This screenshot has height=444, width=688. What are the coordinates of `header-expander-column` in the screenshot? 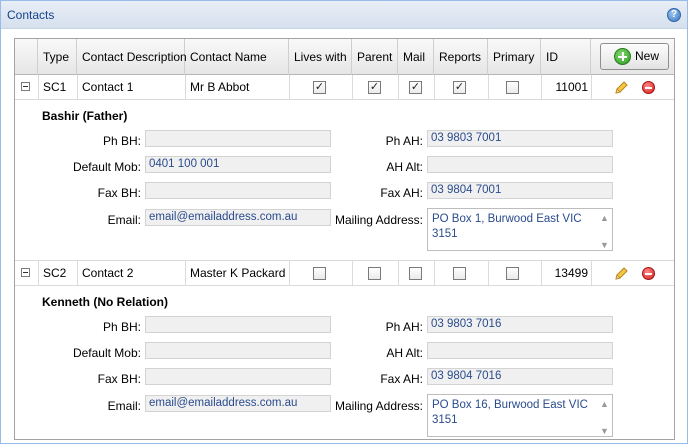 It's located at (26, 57).